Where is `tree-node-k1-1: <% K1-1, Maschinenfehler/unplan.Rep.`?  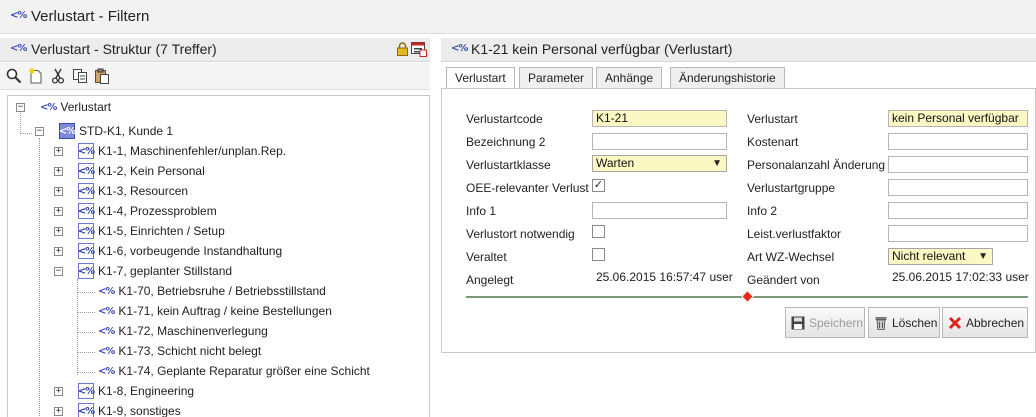
tree-node-k1-1: <% K1-1, Maschinenfehler/unplan.Rep. is located at coordinates (182, 151).